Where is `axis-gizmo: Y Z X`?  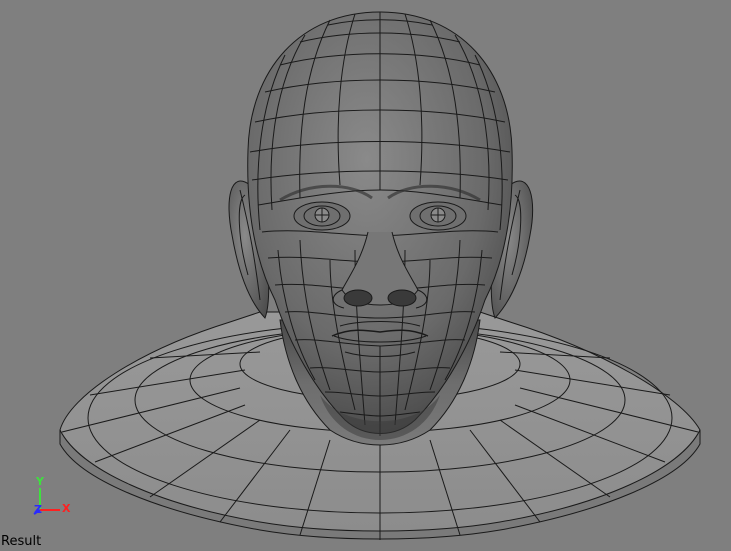 axis-gizmo: Y Z X is located at coordinates (52, 499).